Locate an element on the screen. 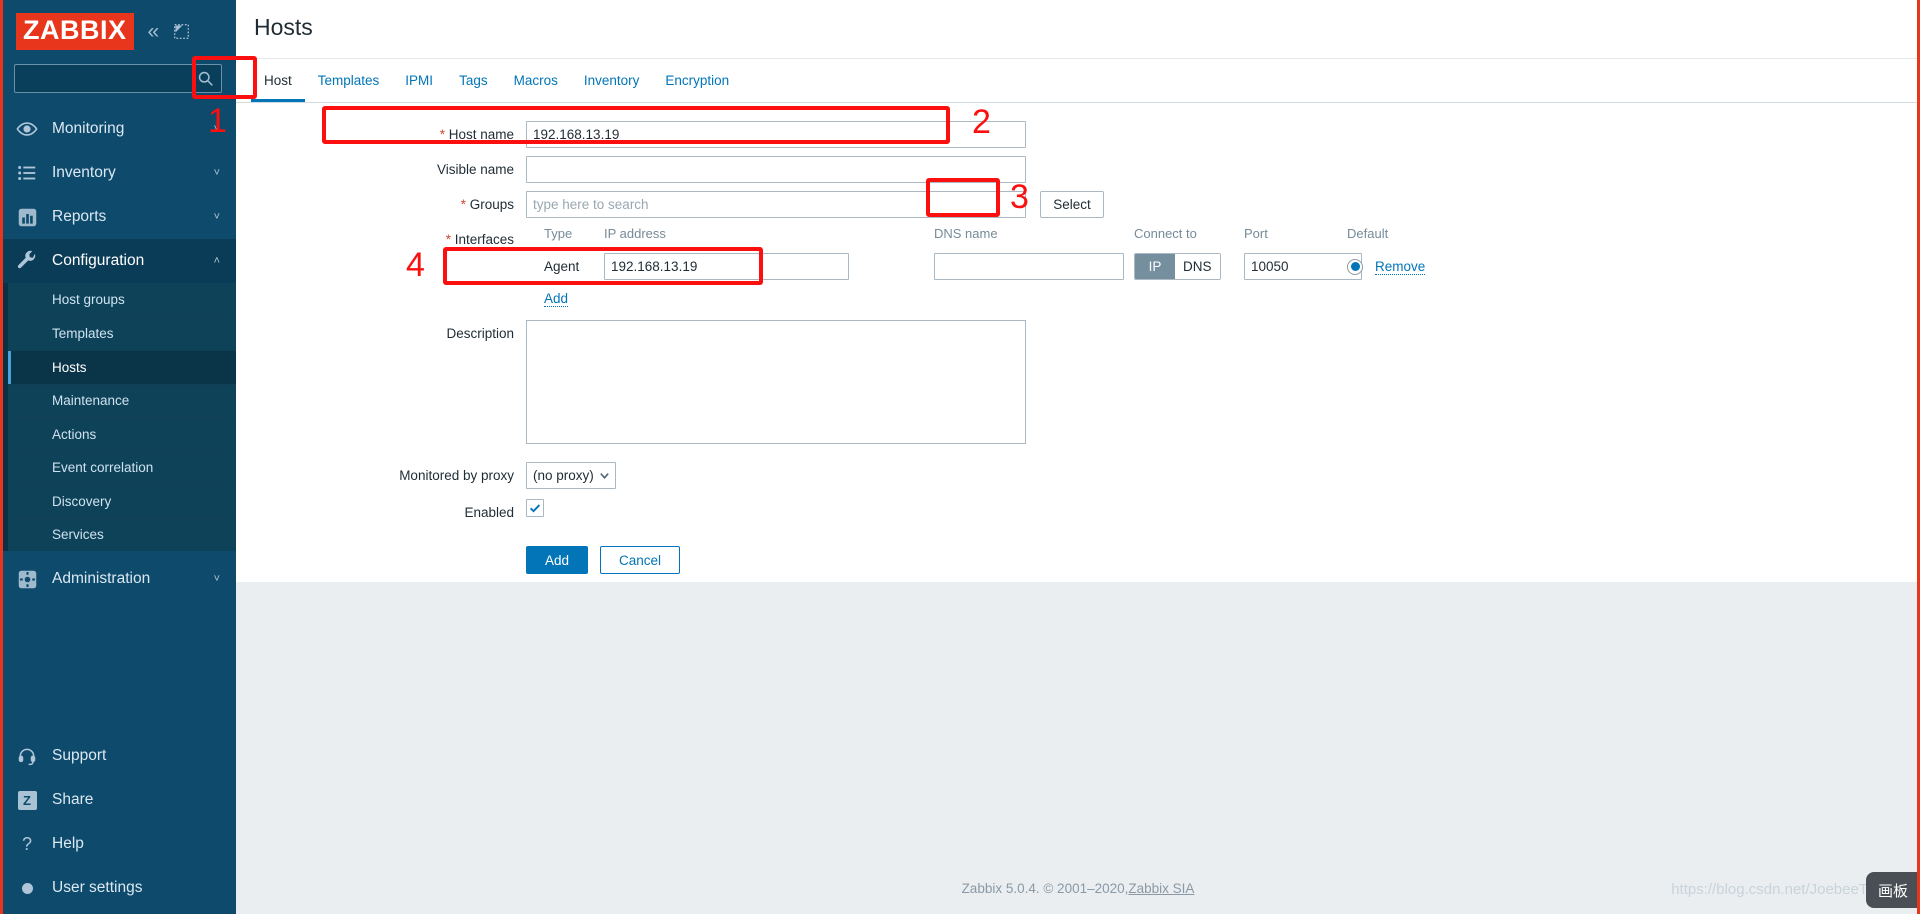 Image resolution: width=1920 pixels, height=914 pixels. tab-label: Templates is located at coordinates (348, 80).